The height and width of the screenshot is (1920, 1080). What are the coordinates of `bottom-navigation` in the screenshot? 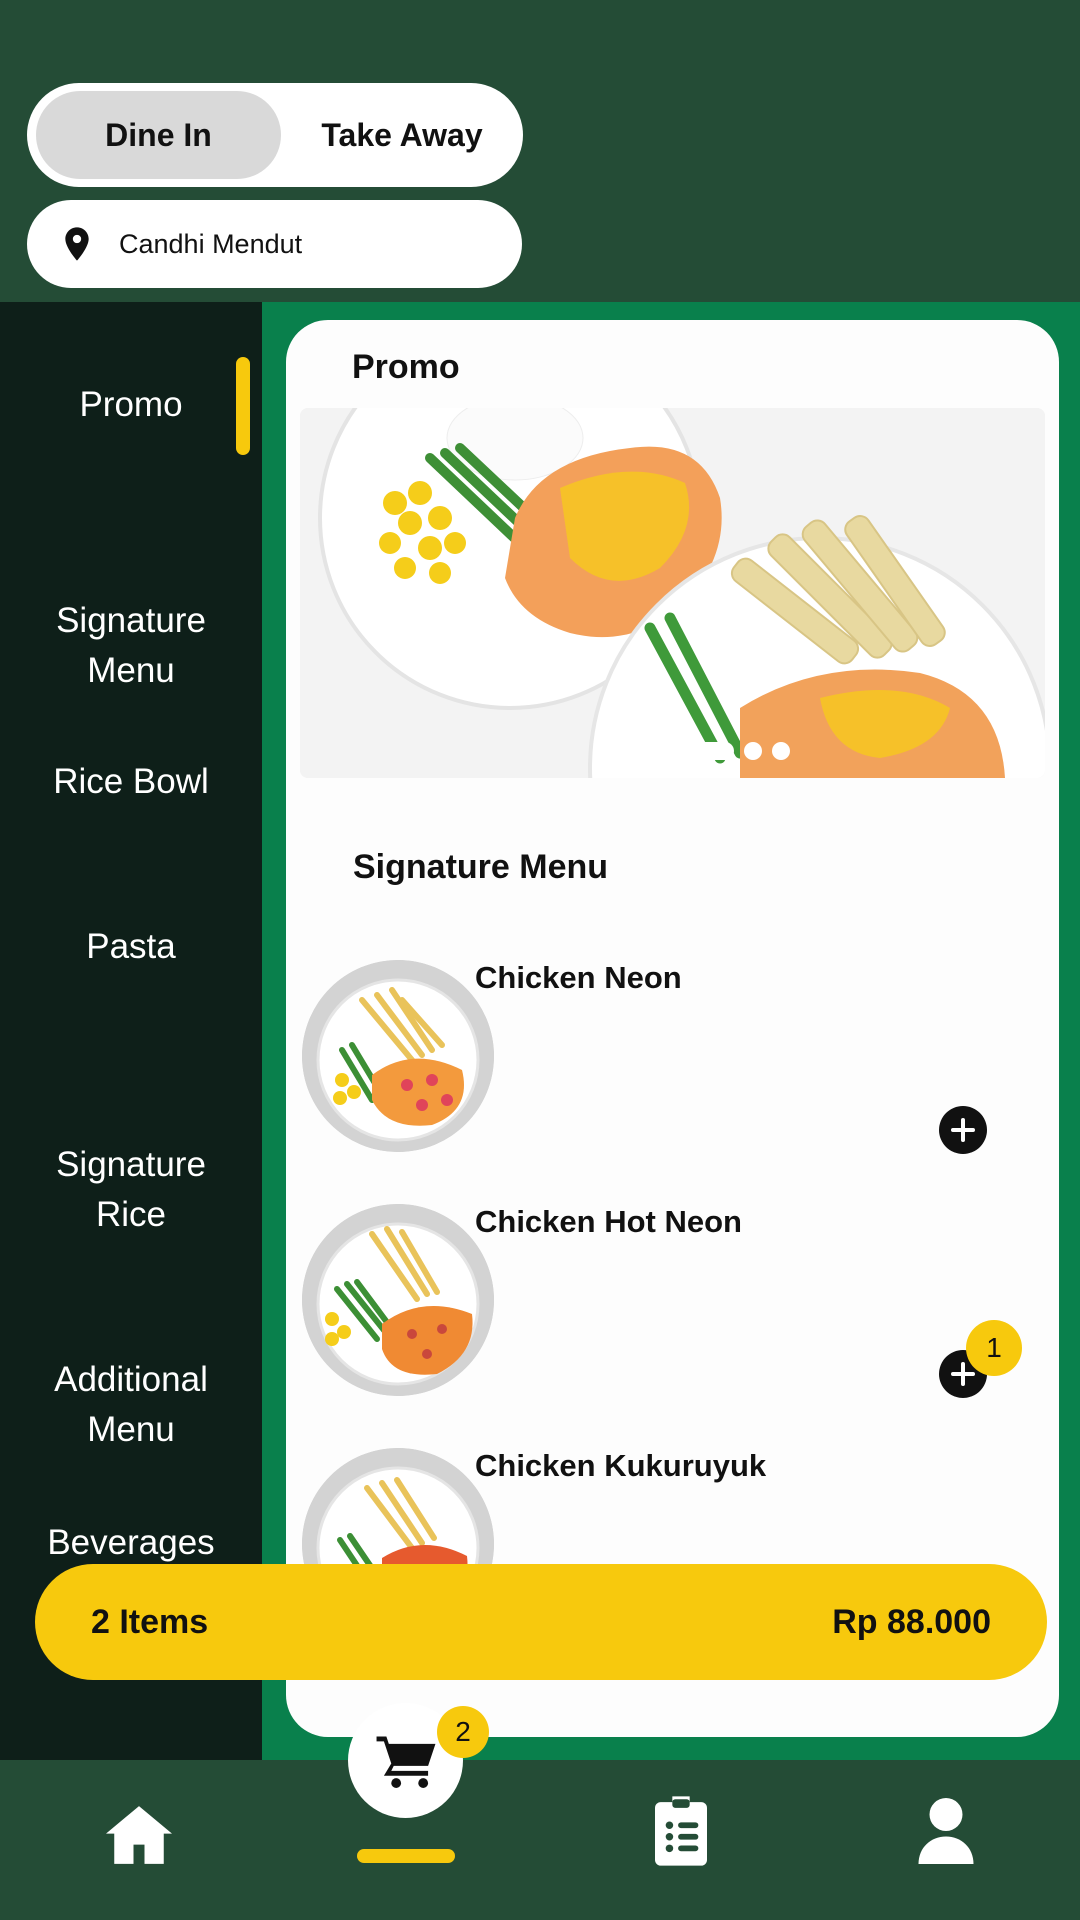 It's located at (540, 1840).